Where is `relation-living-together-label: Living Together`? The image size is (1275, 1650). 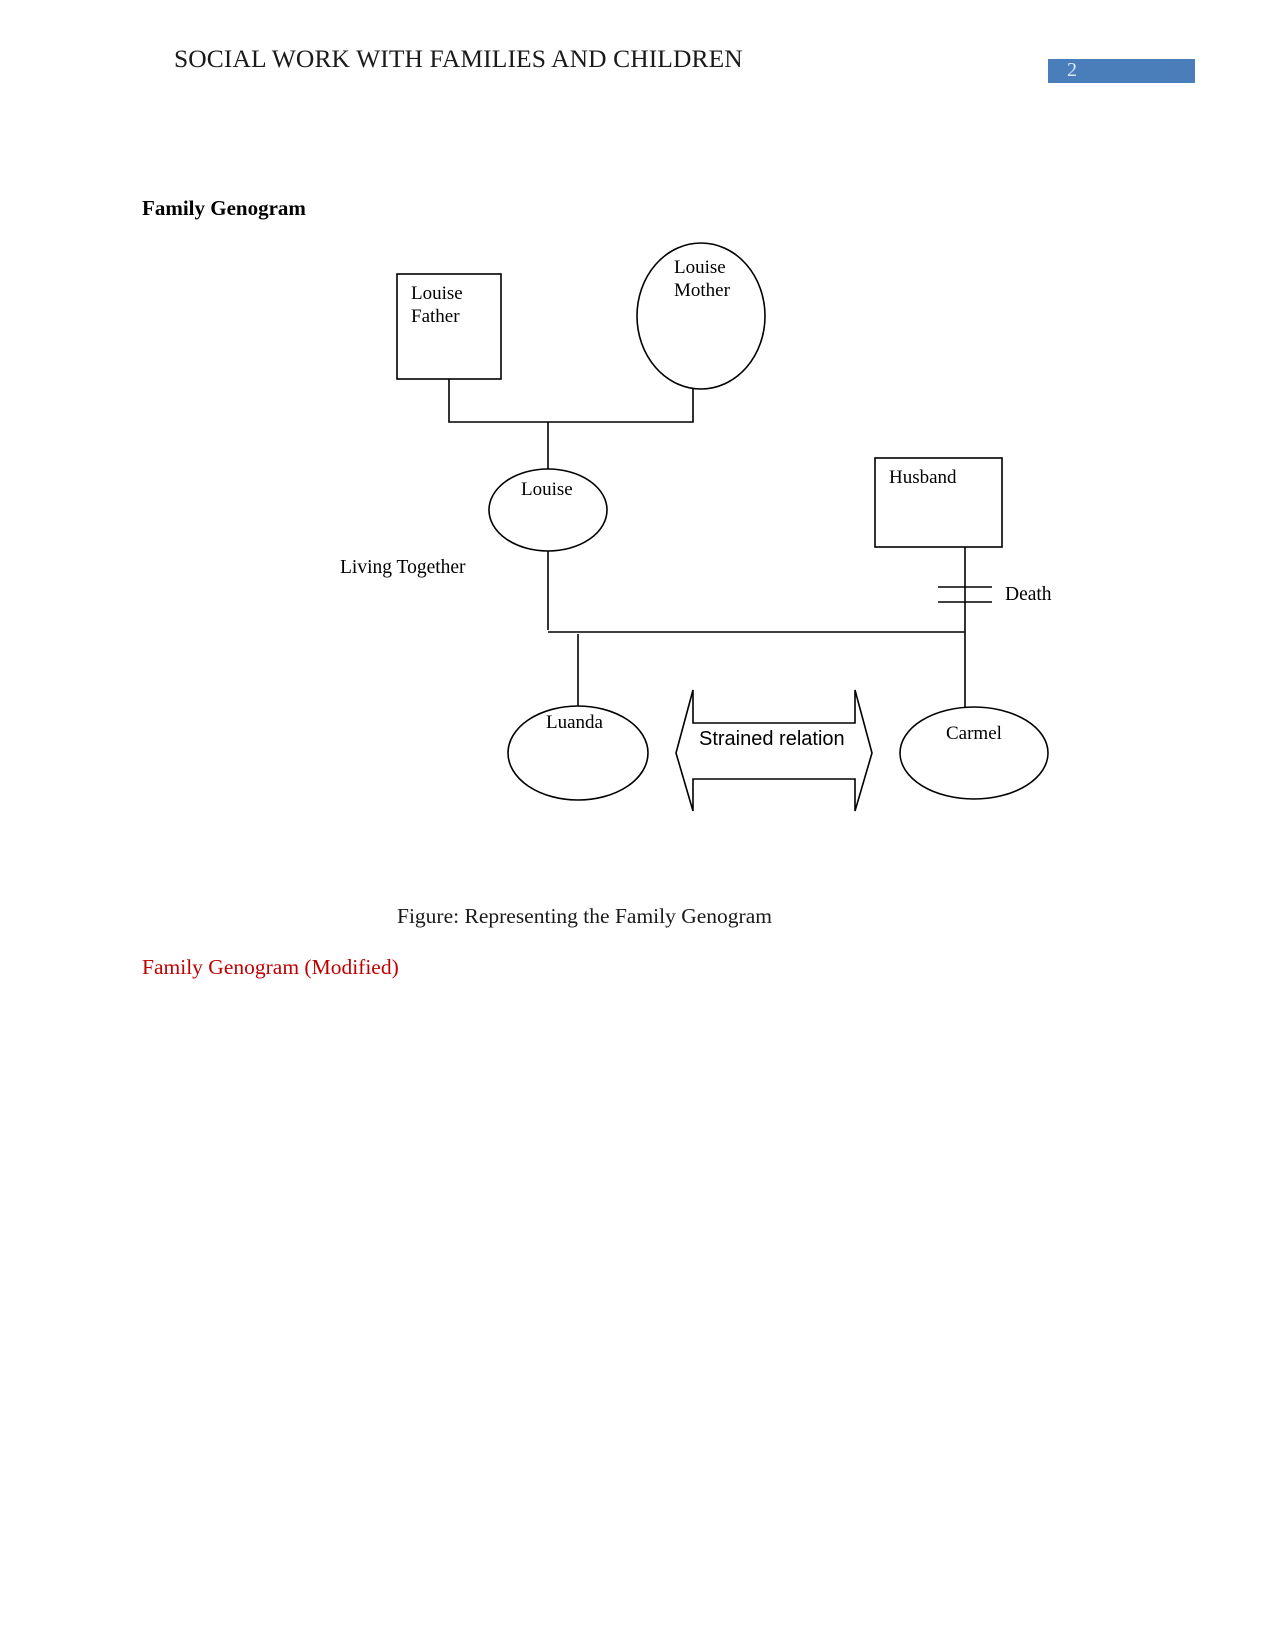
relation-living-together-label: Living Together is located at coordinates (403, 567).